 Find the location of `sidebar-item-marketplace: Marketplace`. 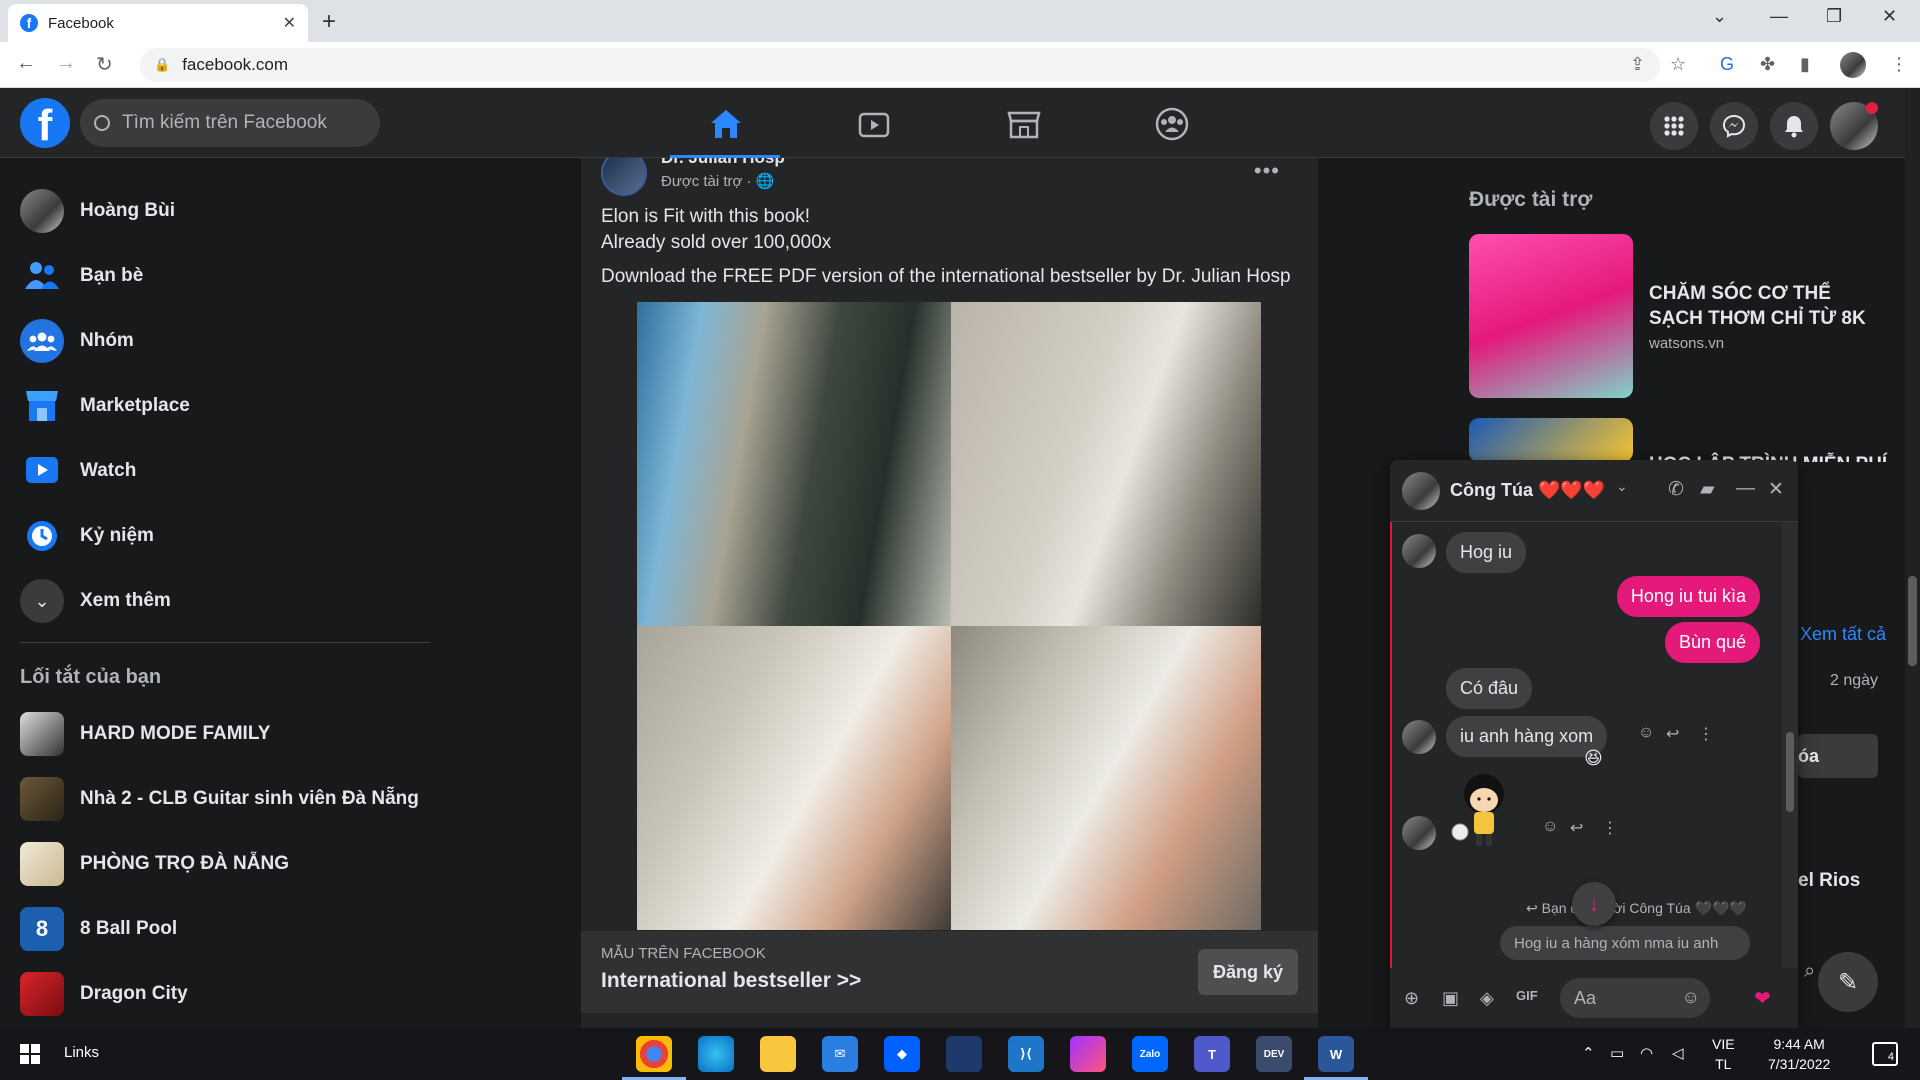

sidebar-item-marketplace: Marketplace is located at coordinates (225, 406).